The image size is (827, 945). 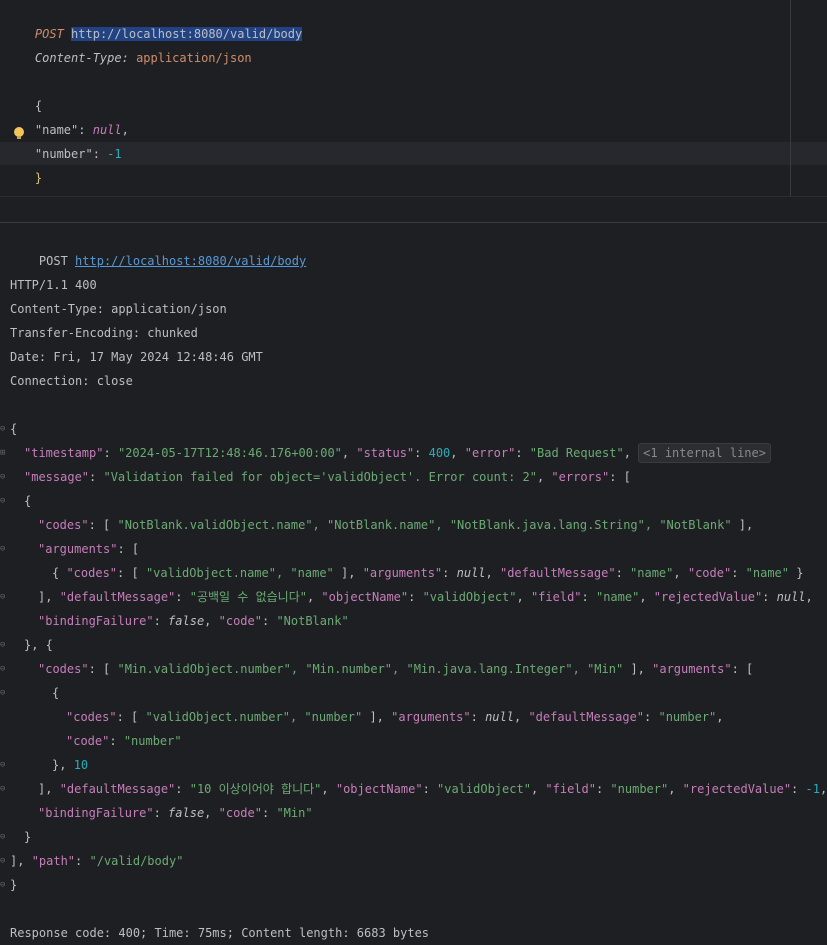 What do you see at coordinates (118, 309) in the screenshot?
I see `response-header: Content-Type: application/json` at bounding box center [118, 309].